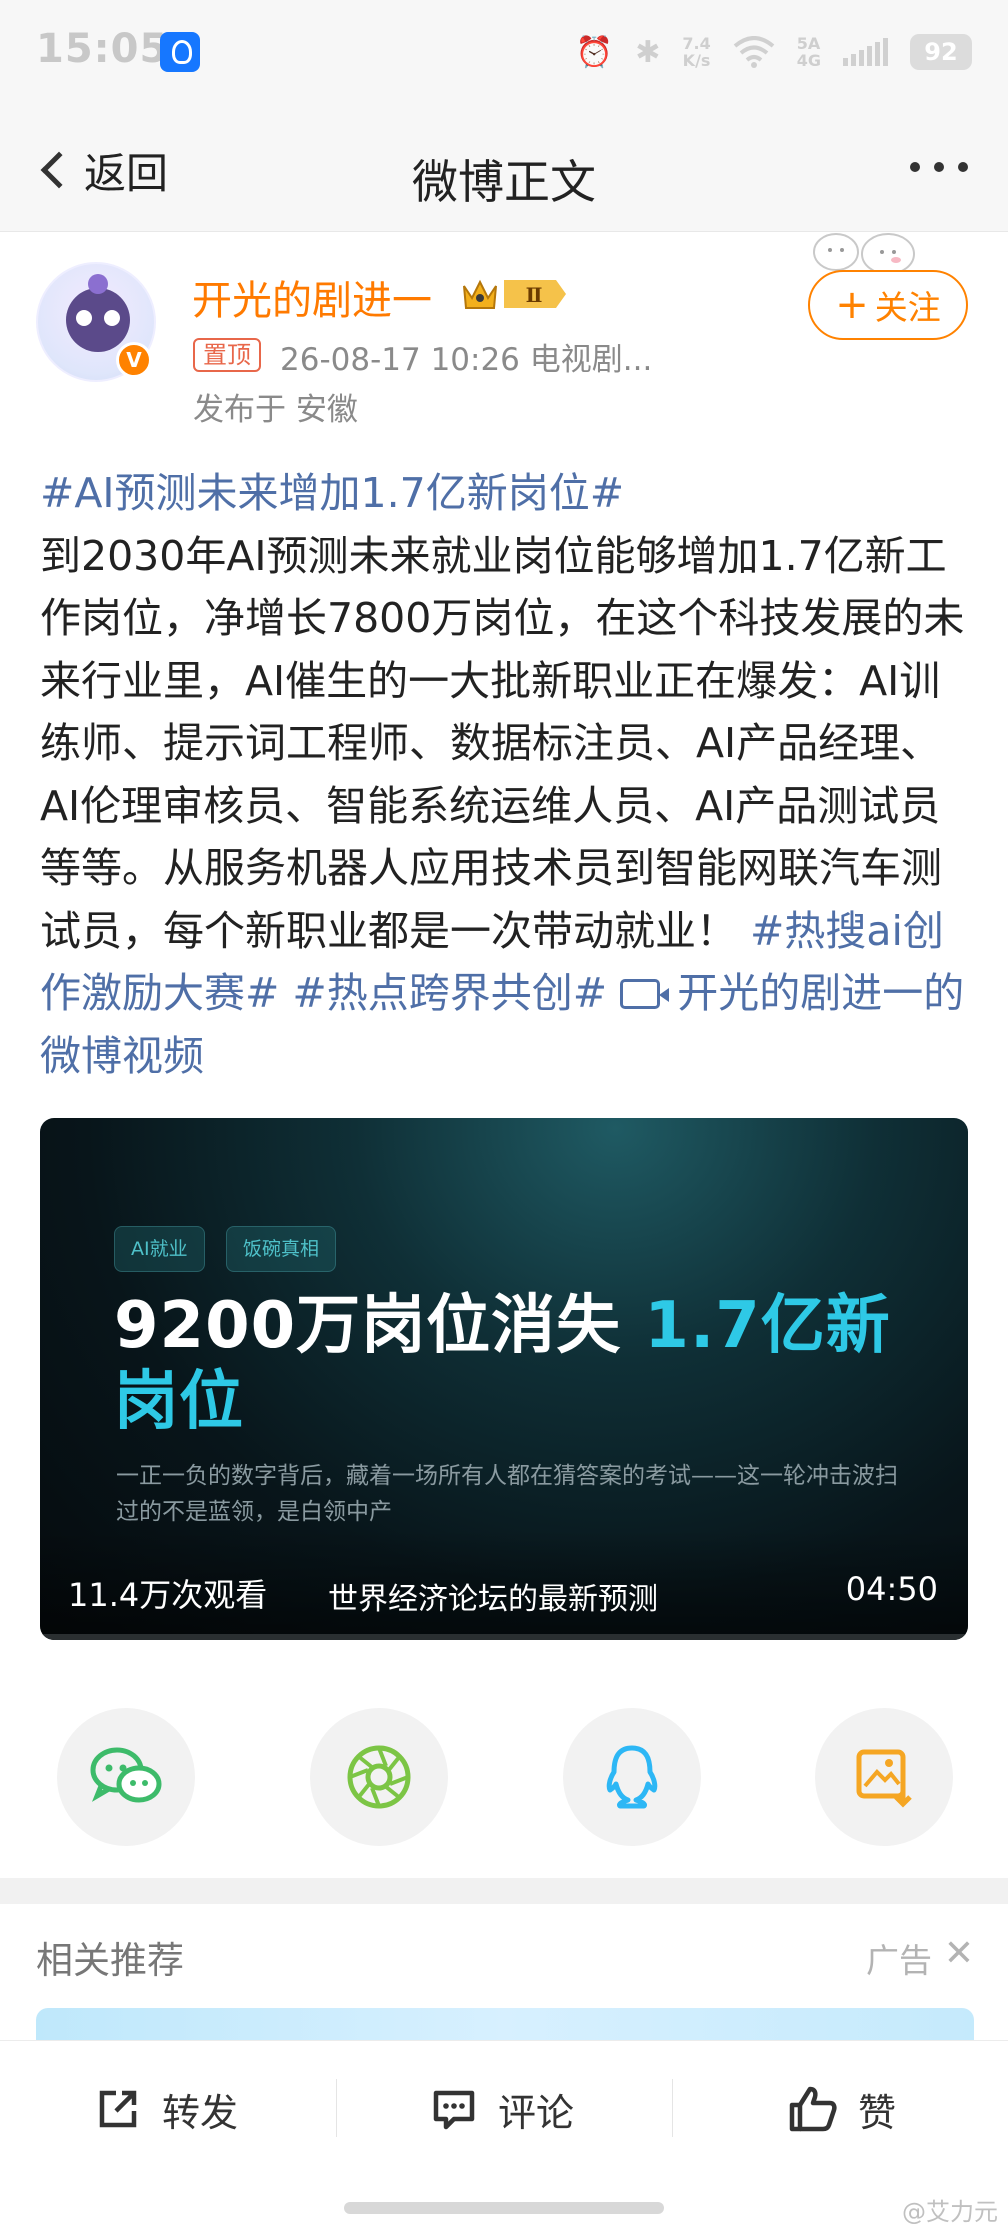 This screenshot has height=2232, width=1008. I want to click on save-image-icon, so click(884, 1778).